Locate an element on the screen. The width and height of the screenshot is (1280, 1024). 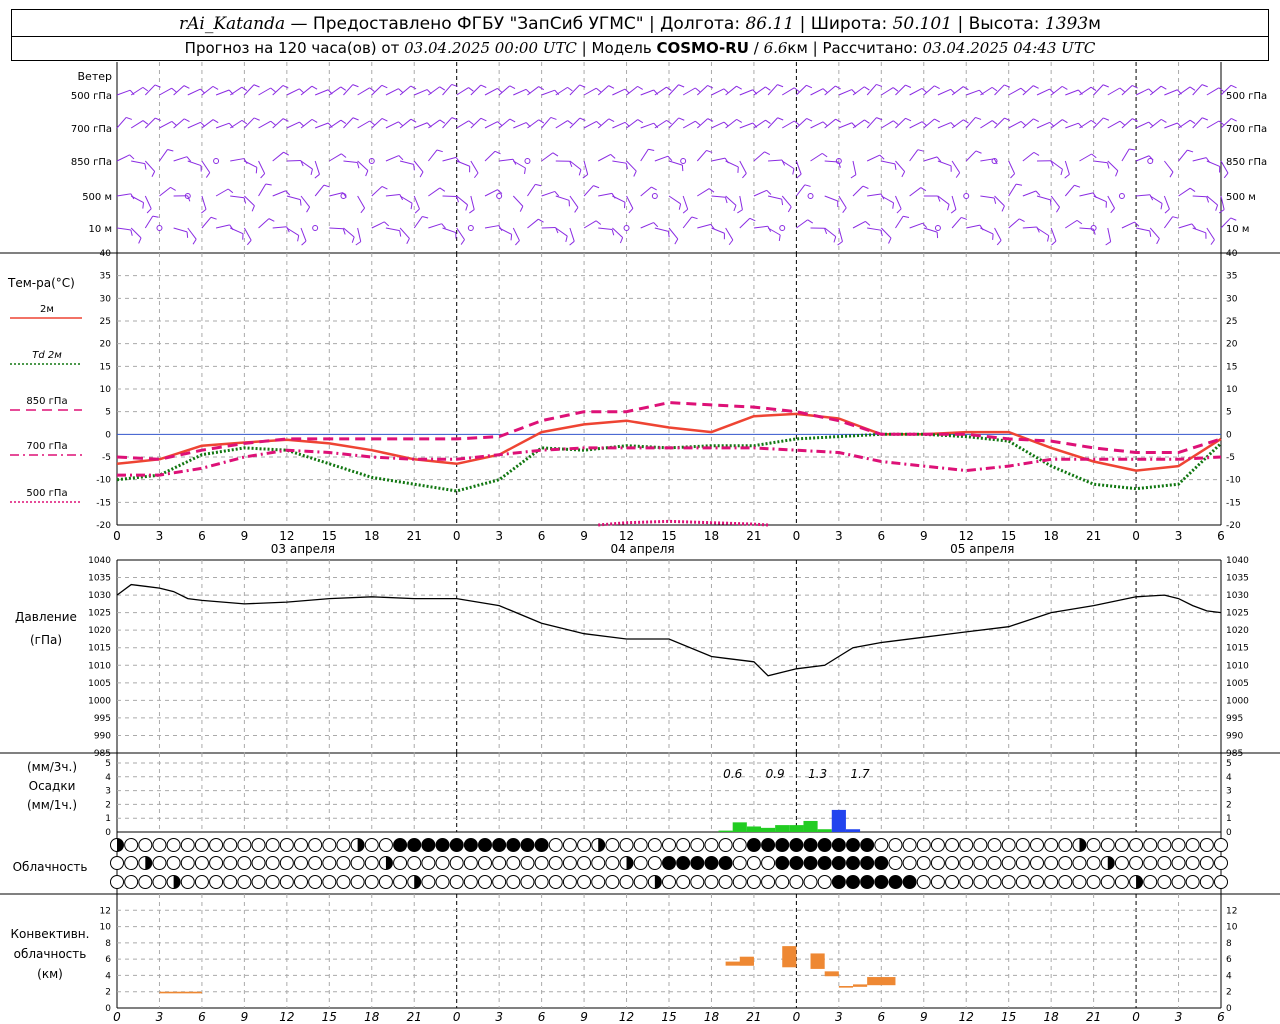
temp-ytick-left: 30 is located at coordinates (106, 299).